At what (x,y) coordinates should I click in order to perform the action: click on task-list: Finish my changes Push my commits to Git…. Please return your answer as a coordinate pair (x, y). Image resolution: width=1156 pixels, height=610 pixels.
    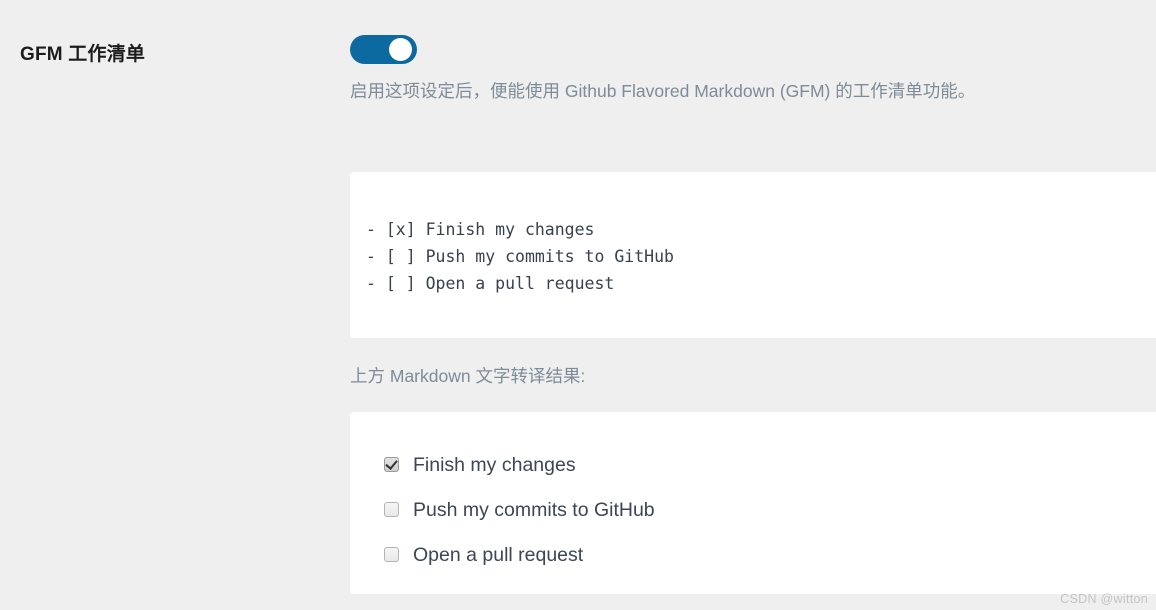
    Looking at the image, I should click on (519, 509).